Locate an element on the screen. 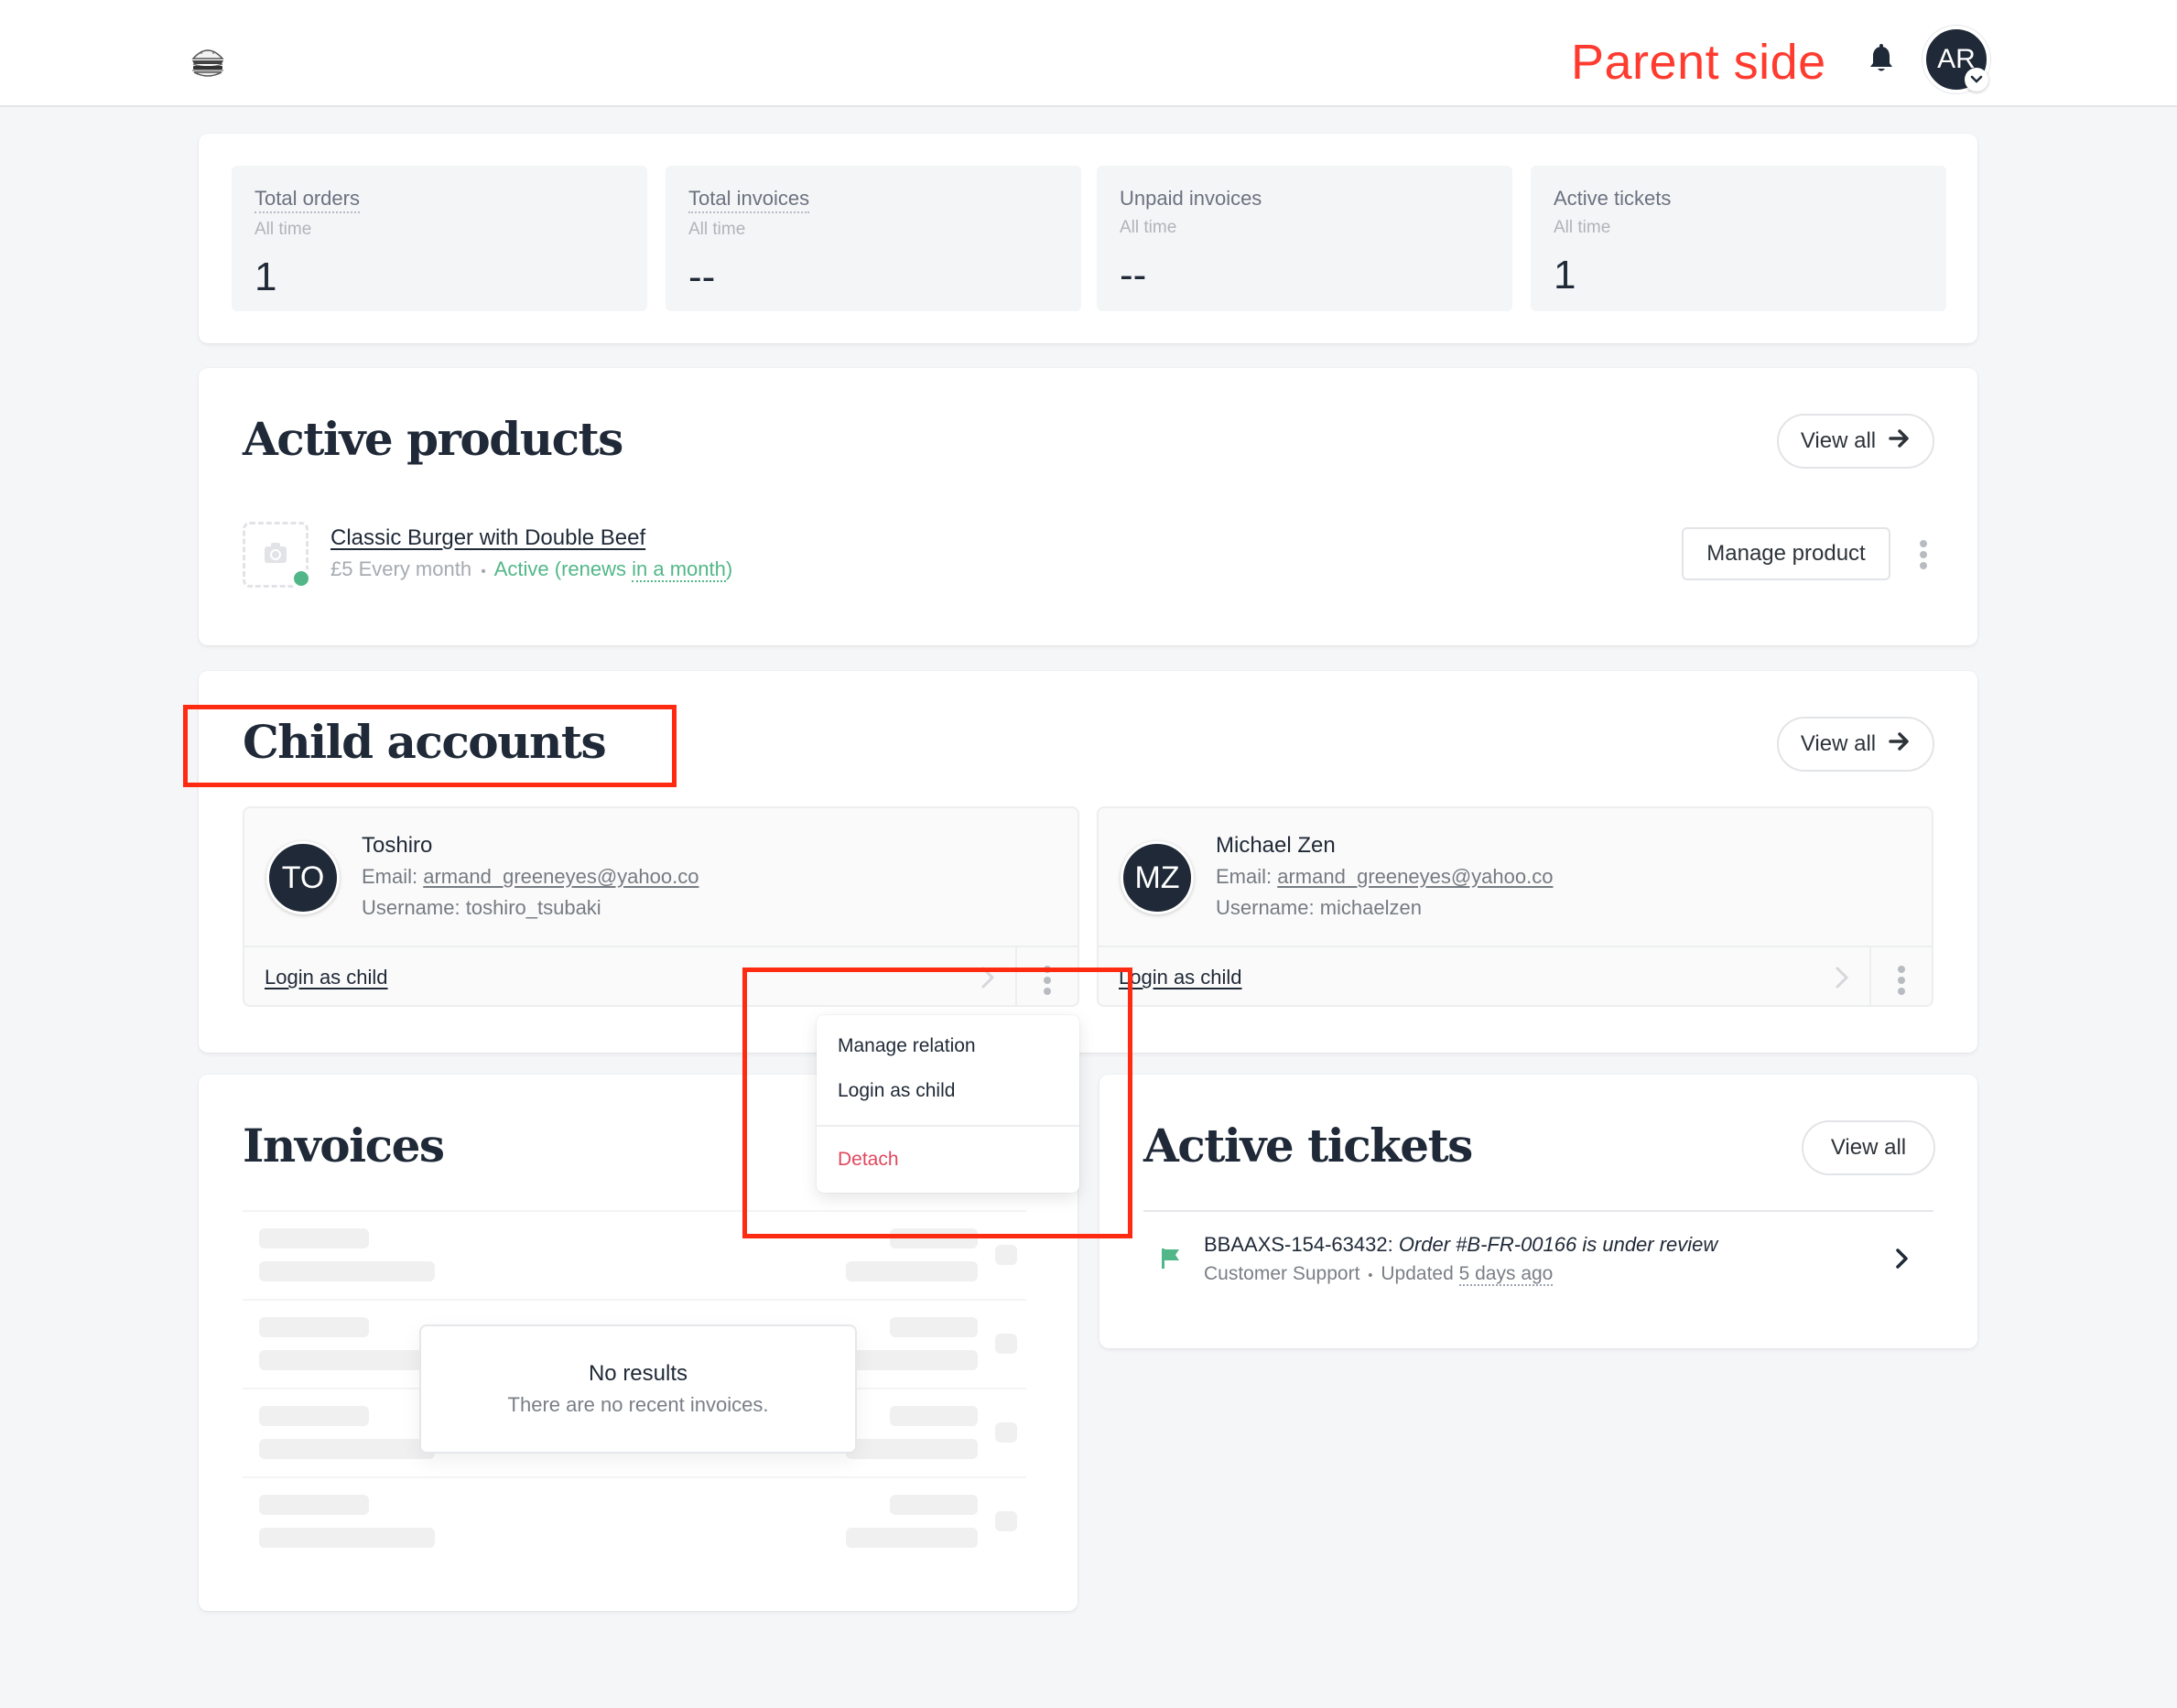 This screenshot has width=2177, height=1708. menu-item-detach: Detach is located at coordinates (869, 1160).